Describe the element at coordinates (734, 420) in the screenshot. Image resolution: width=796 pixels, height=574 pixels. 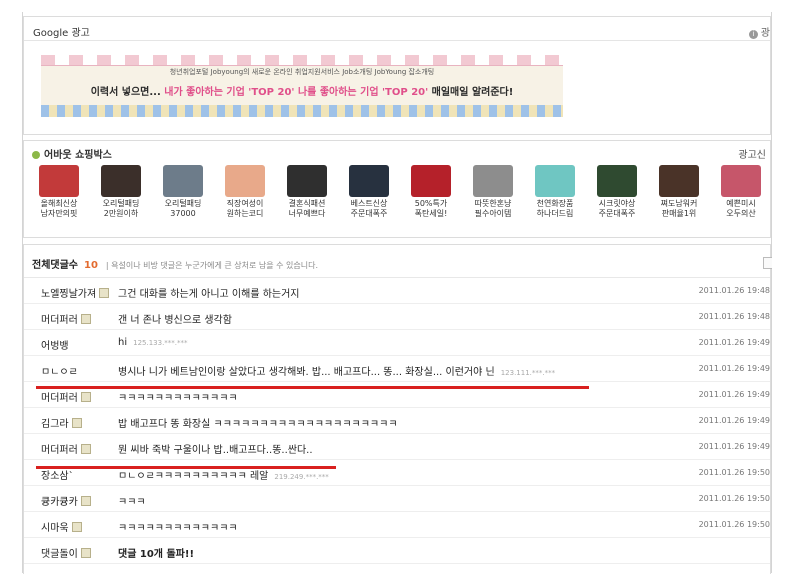
I see `comment-date: 2011.01.26 19:49` at that location.